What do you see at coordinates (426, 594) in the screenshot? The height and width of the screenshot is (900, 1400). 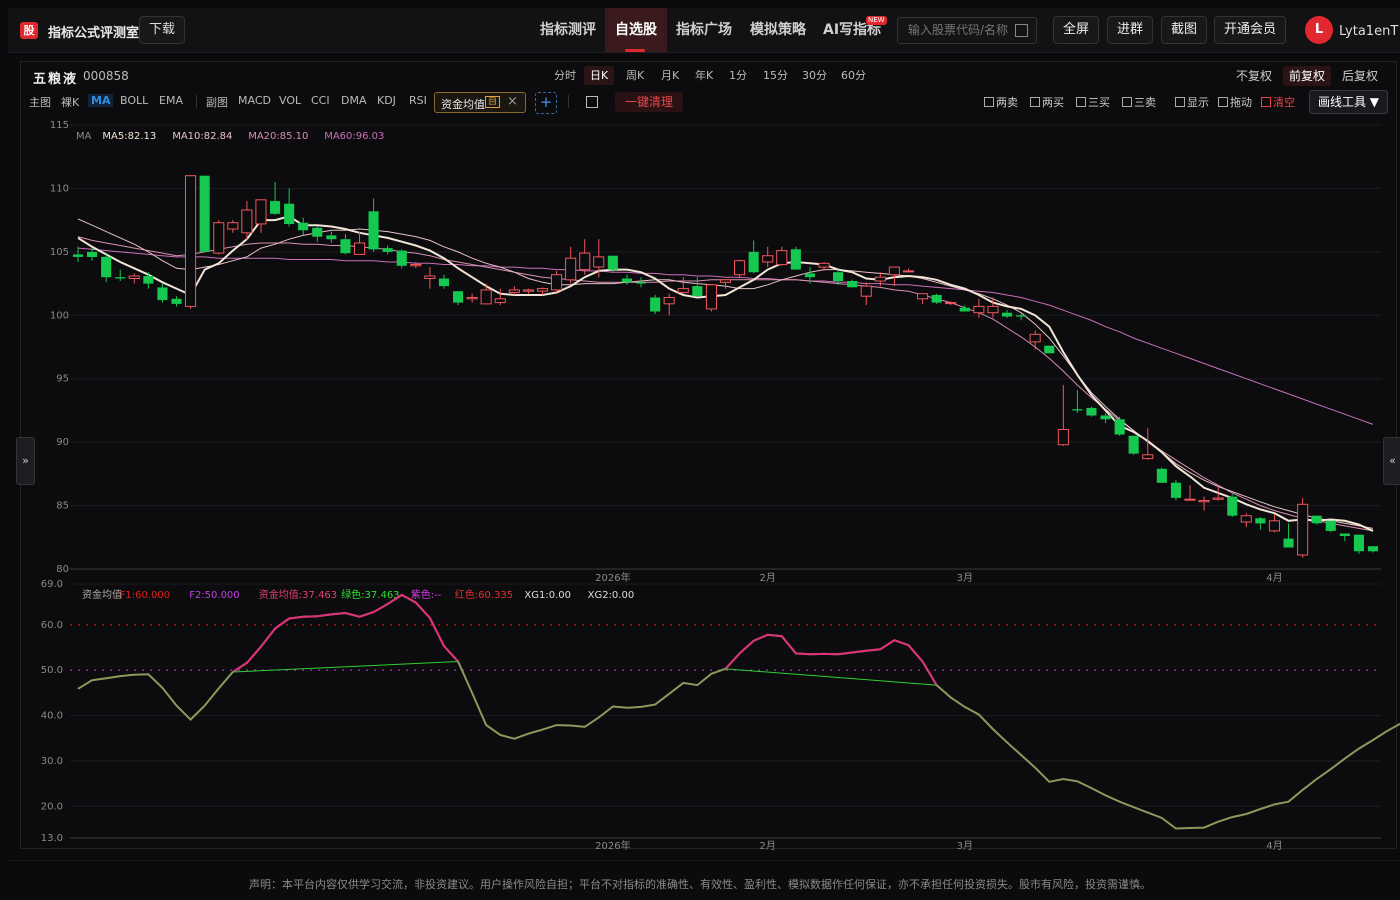 I see `legend-entry: 紫色:--` at bounding box center [426, 594].